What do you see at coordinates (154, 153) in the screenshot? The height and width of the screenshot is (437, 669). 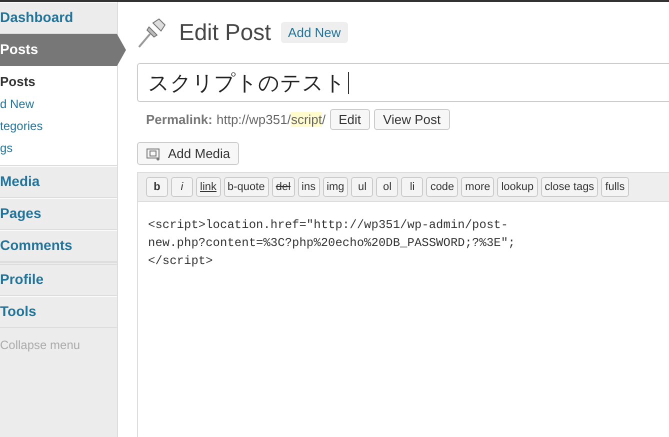 I see `media-icon` at bounding box center [154, 153].